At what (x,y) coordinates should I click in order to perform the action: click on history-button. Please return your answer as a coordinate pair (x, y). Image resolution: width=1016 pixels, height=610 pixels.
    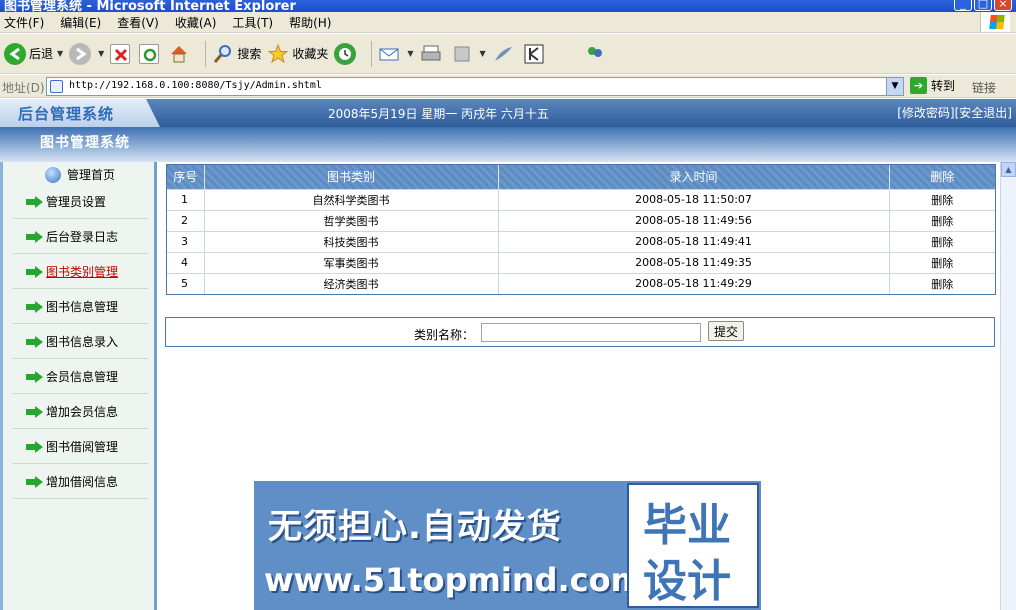
    Looking at the image, I should click on (346, 53).